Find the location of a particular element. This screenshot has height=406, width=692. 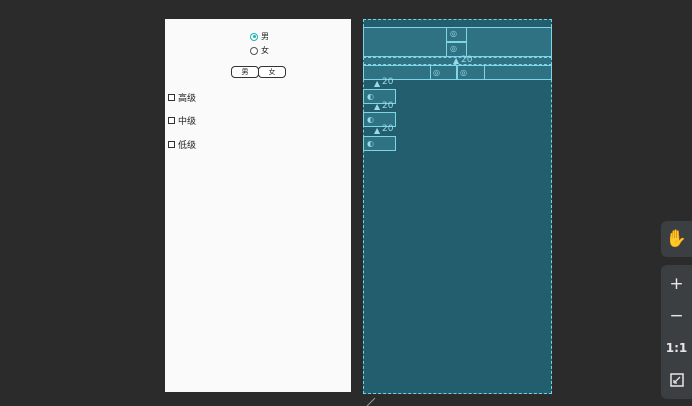

blueprint-button-2: ◎ is located at coordinates (471, 72).